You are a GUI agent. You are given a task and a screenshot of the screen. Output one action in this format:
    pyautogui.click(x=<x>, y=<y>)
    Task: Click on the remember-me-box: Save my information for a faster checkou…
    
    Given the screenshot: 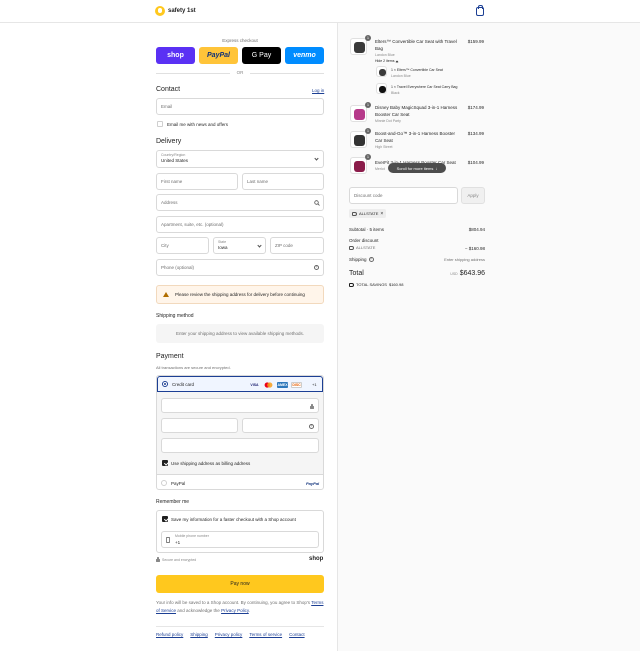 What is the action you would take?
    pyautogui.click(x=240, y=531)
    